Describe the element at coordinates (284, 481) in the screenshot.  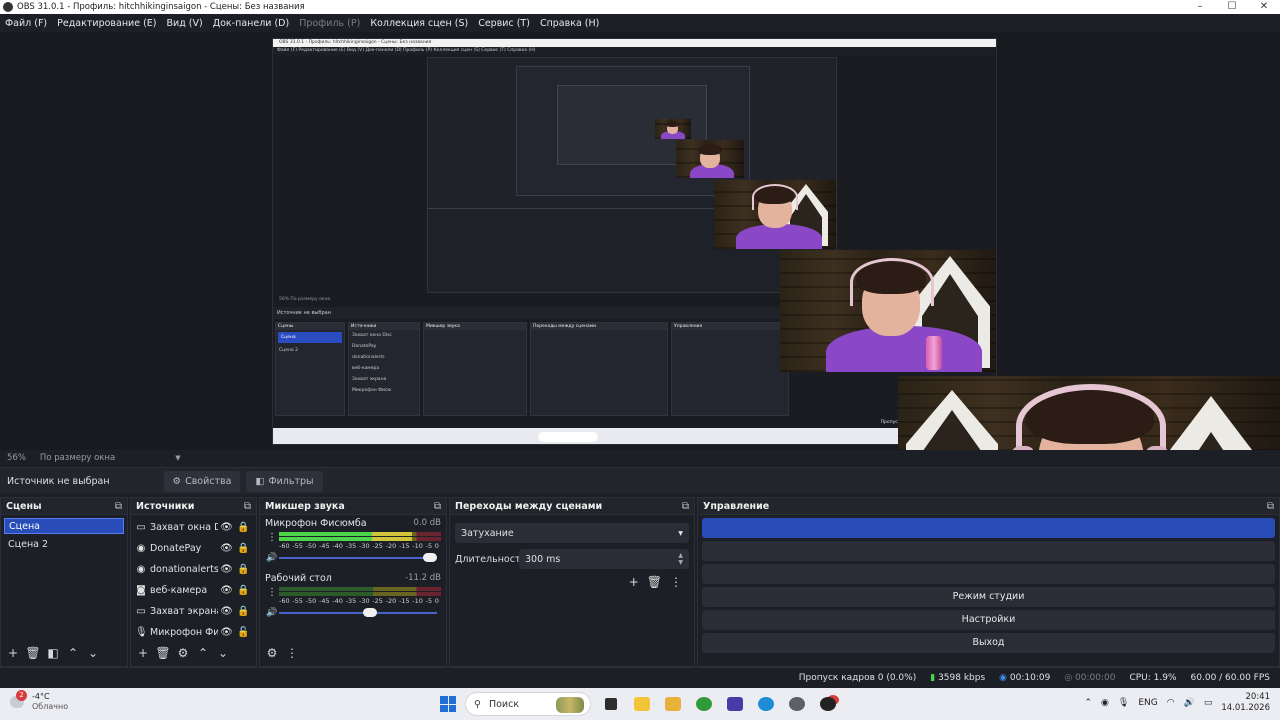
I see `filters-button: ◧ Фильтры` at that location.